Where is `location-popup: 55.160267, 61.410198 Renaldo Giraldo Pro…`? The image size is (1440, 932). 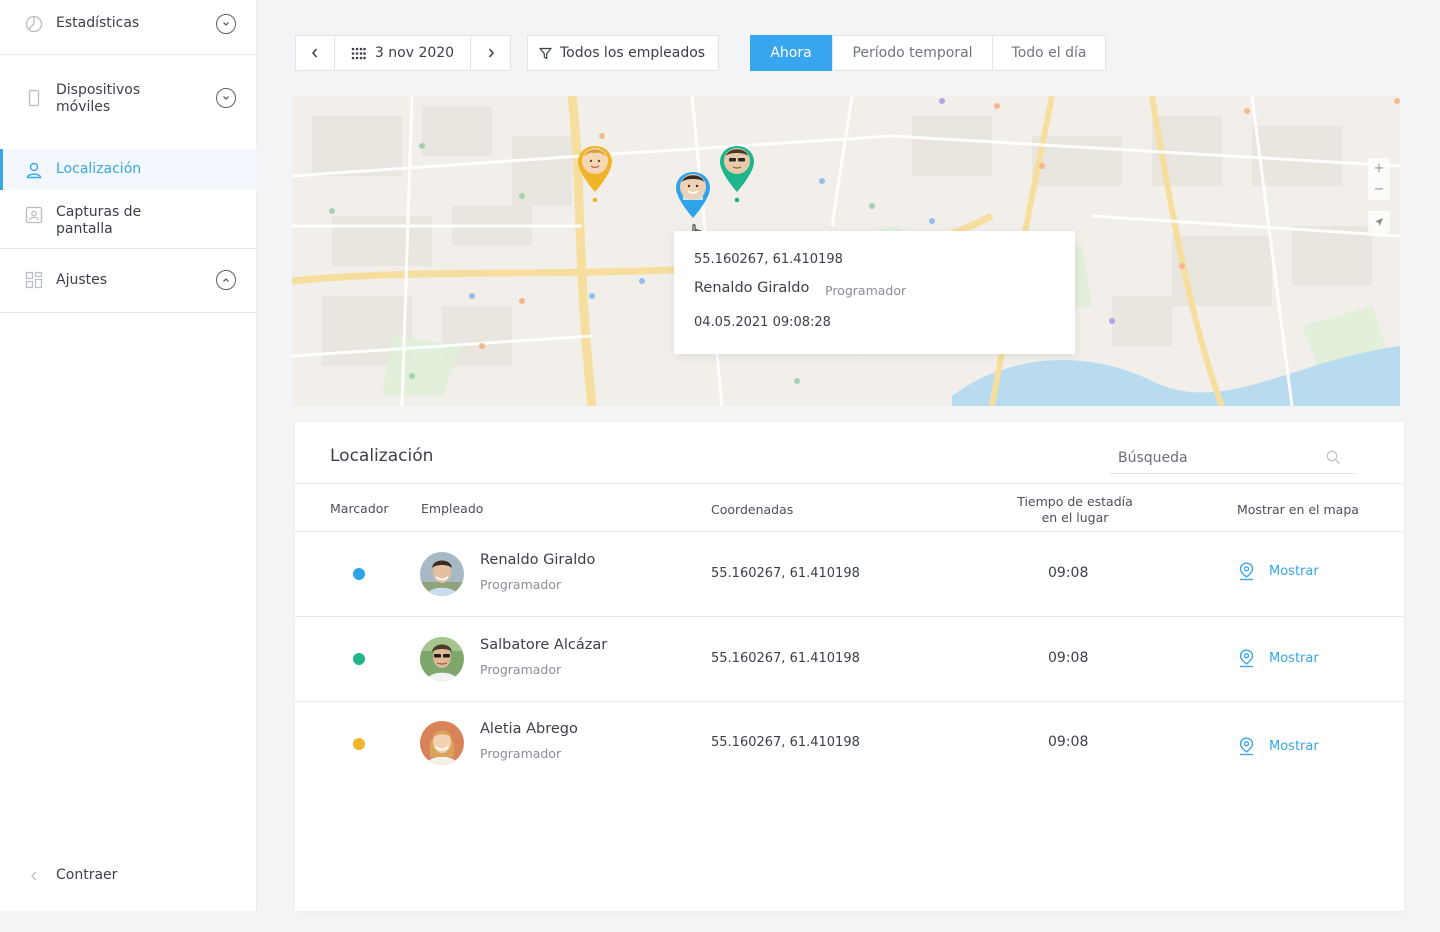
location-popup: 55.160267, 61.410198 Renaldo Giraldo Pro… is located at coordinates (874, 292).